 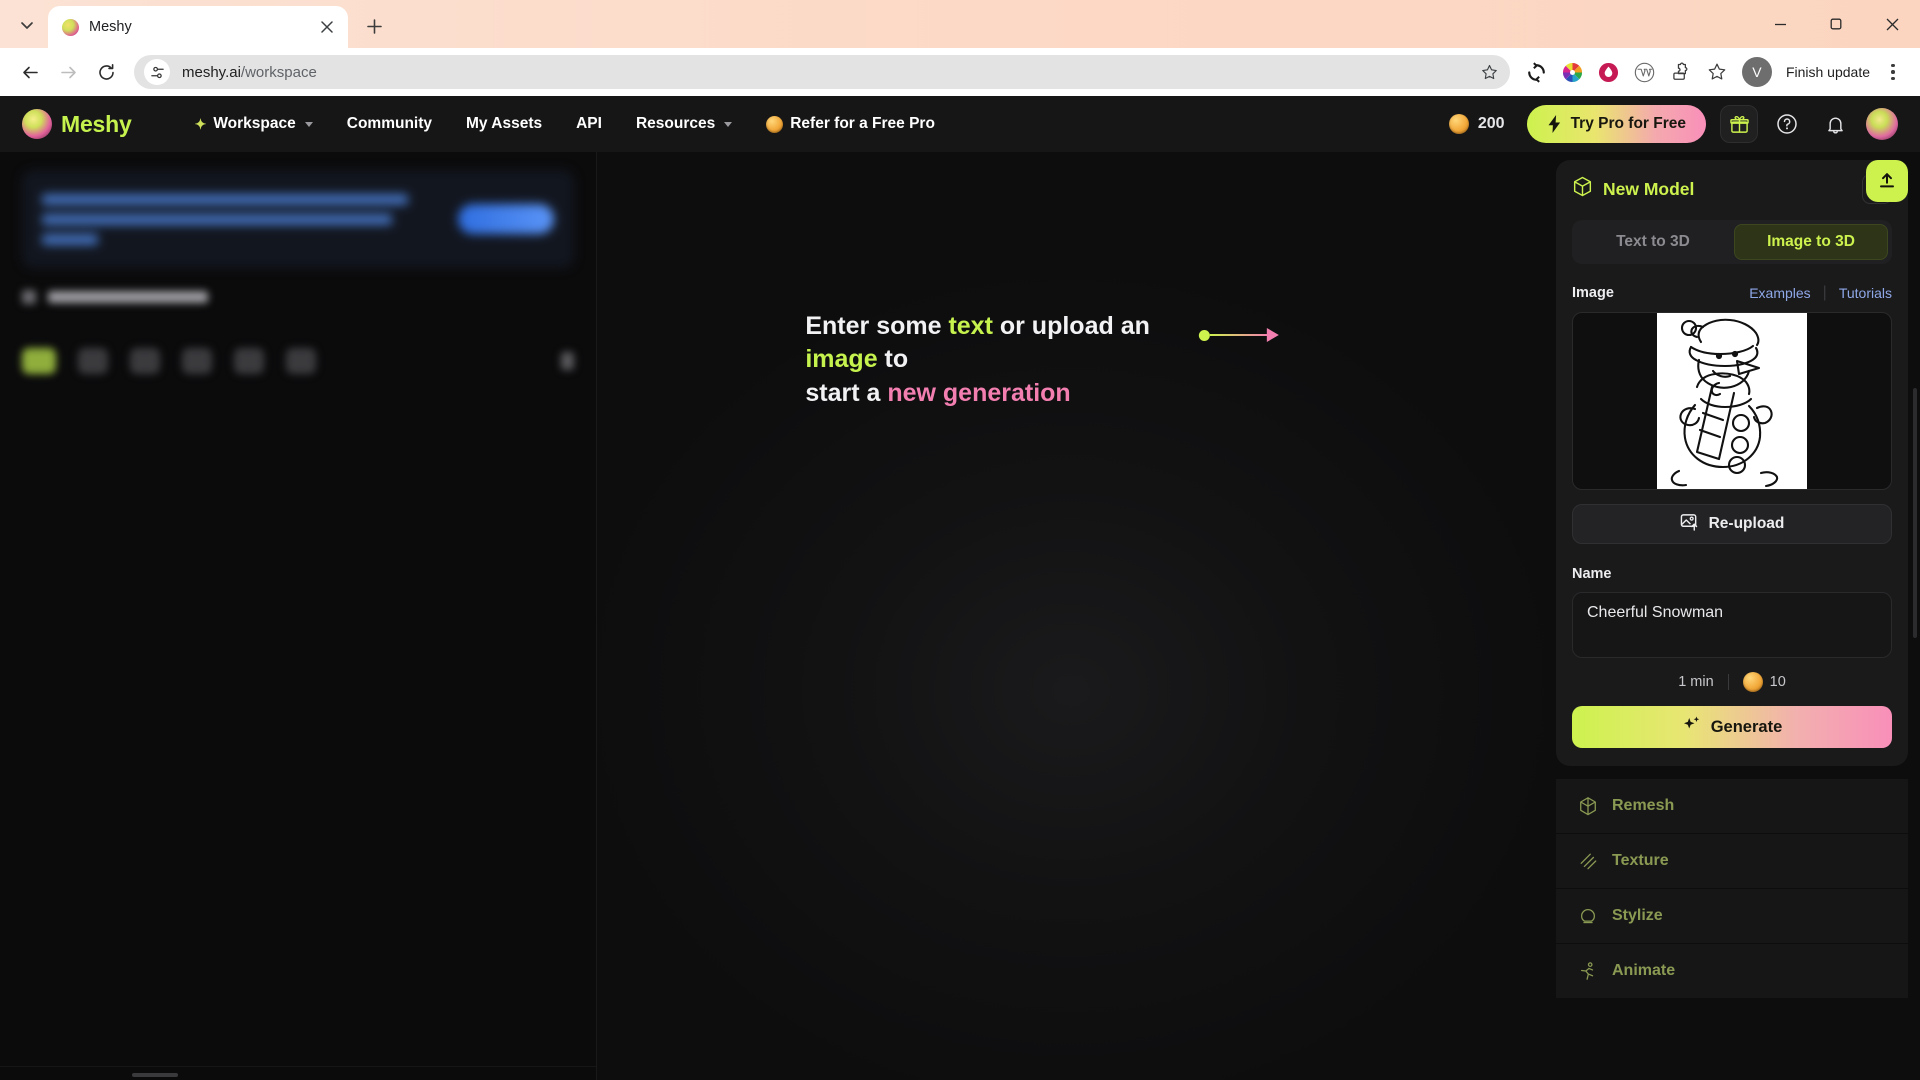 What do you see at coordinates (1645, 72) in the screenshot?
I see `wordpress-icon` at bounding box center [1645, 72].